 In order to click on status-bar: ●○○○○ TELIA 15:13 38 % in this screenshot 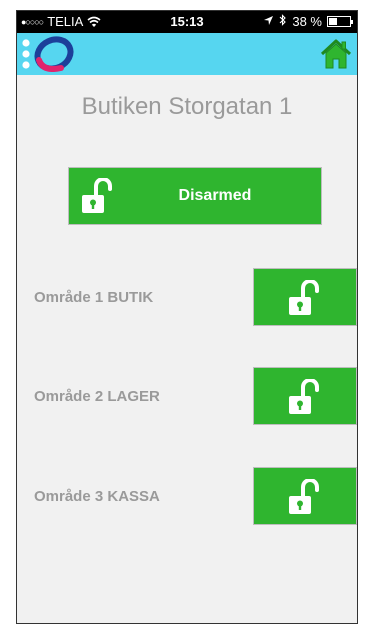, I will do `click(187, 22)`.